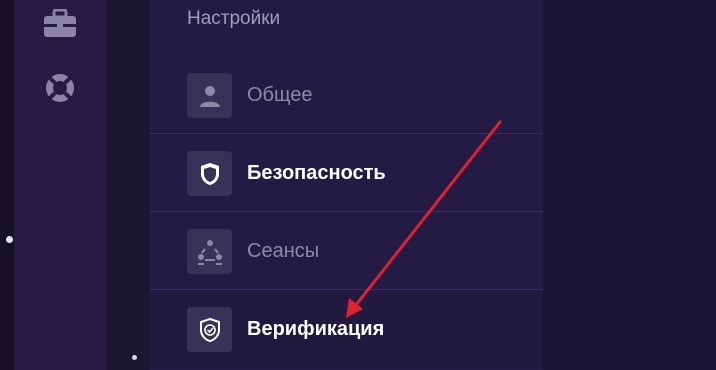 The width and height of the screenshot is (716, 370). What do you see at coordinates (60, 88) in the screenshot?
I see `lifebuoy-icon` at bounding box center [60, 88].